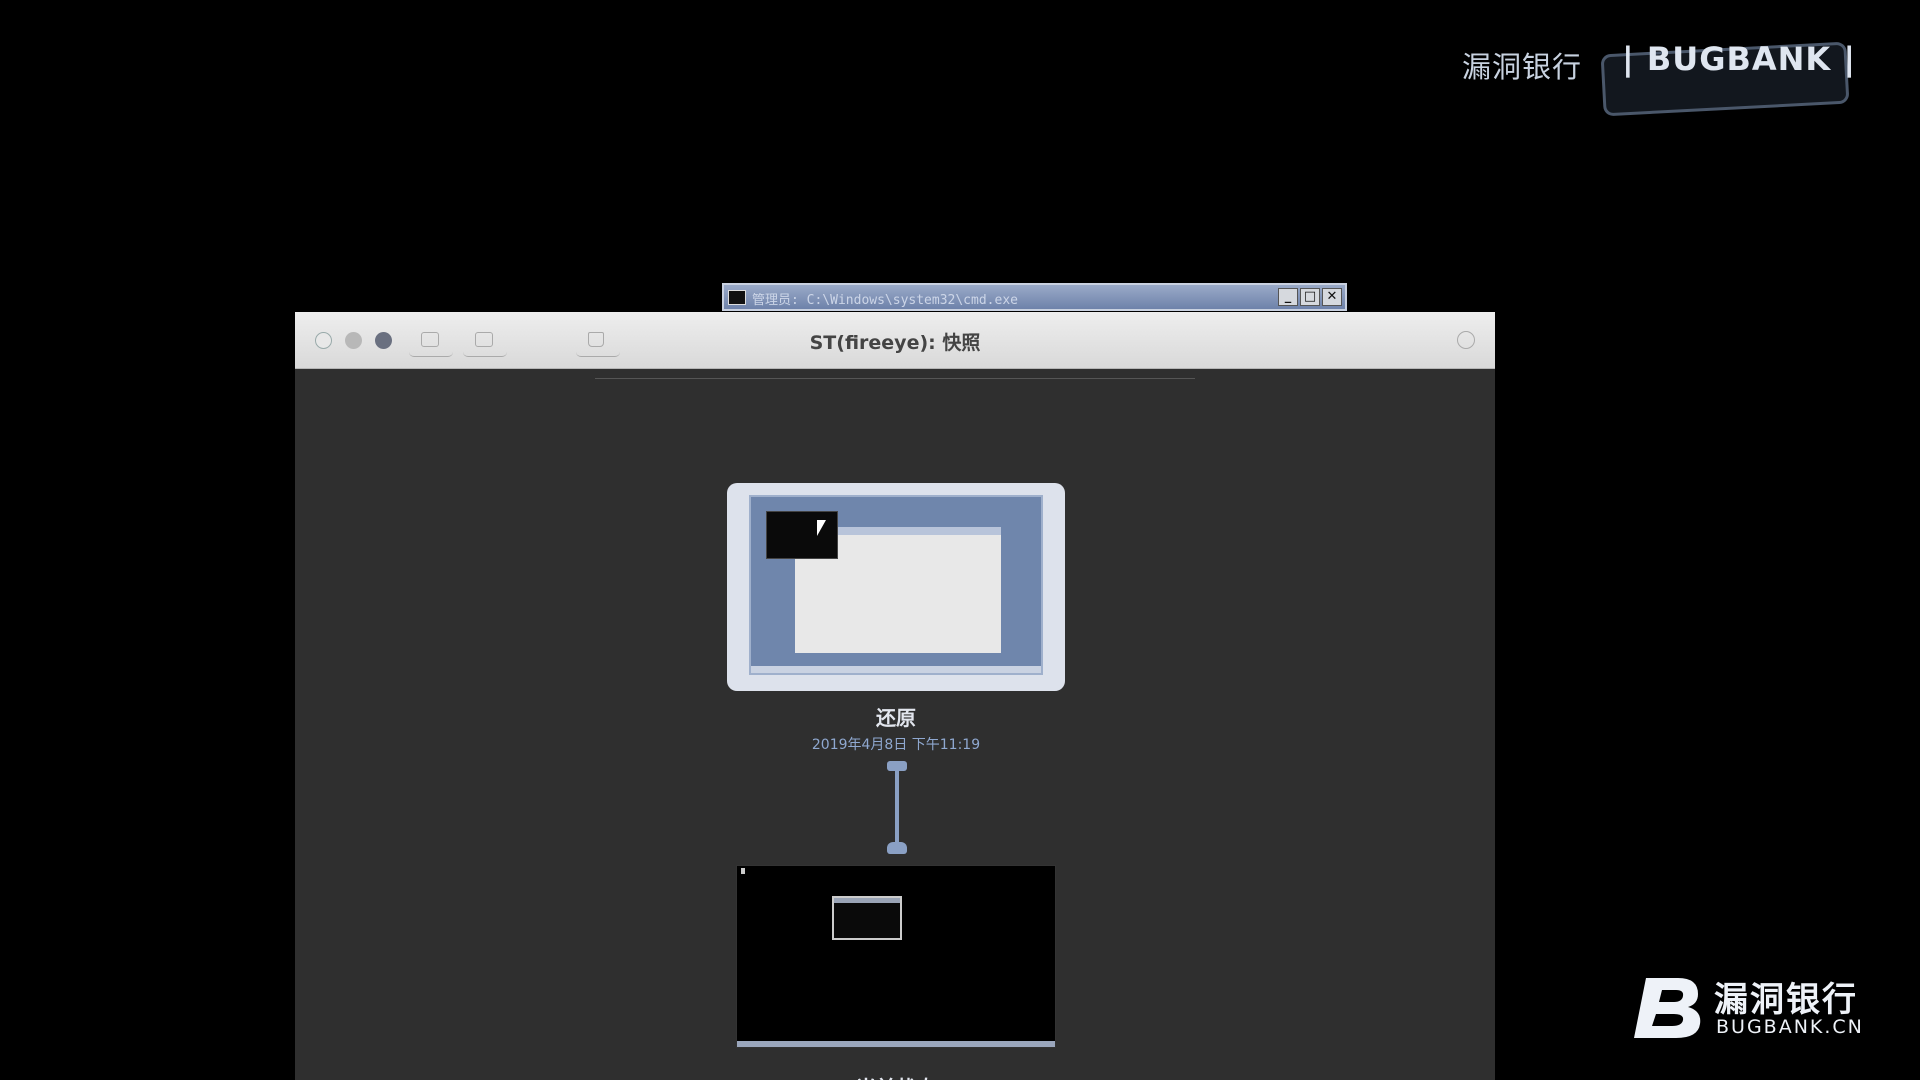 The image size is (1920, 1080). Describe the element at coordinates (896, 718) in the screenshot. I see `snapshot-name: 还原` at that location.